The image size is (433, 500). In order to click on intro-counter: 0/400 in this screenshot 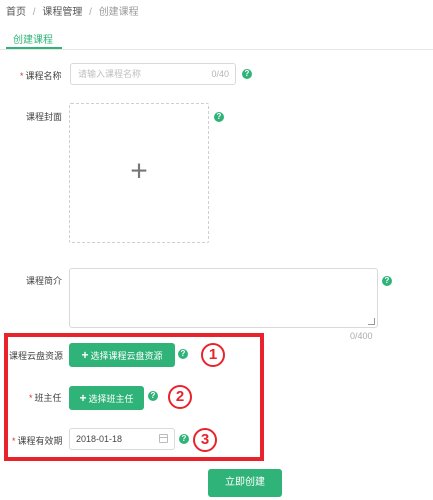, I will do `click(361, 336)`.